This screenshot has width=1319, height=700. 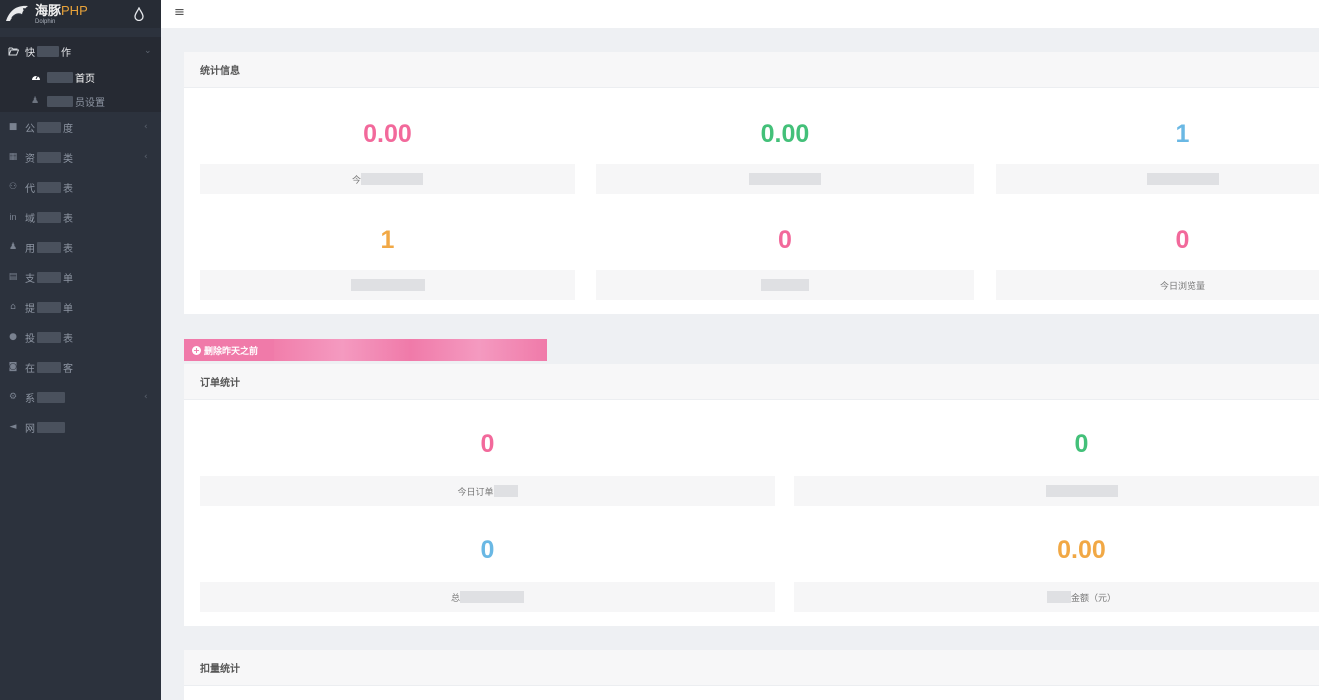 What do you see at coordinates (90, 103) in the screenshot?
I see `sidebar-subitem-label: 员设置` at bounding box center [90, 103].